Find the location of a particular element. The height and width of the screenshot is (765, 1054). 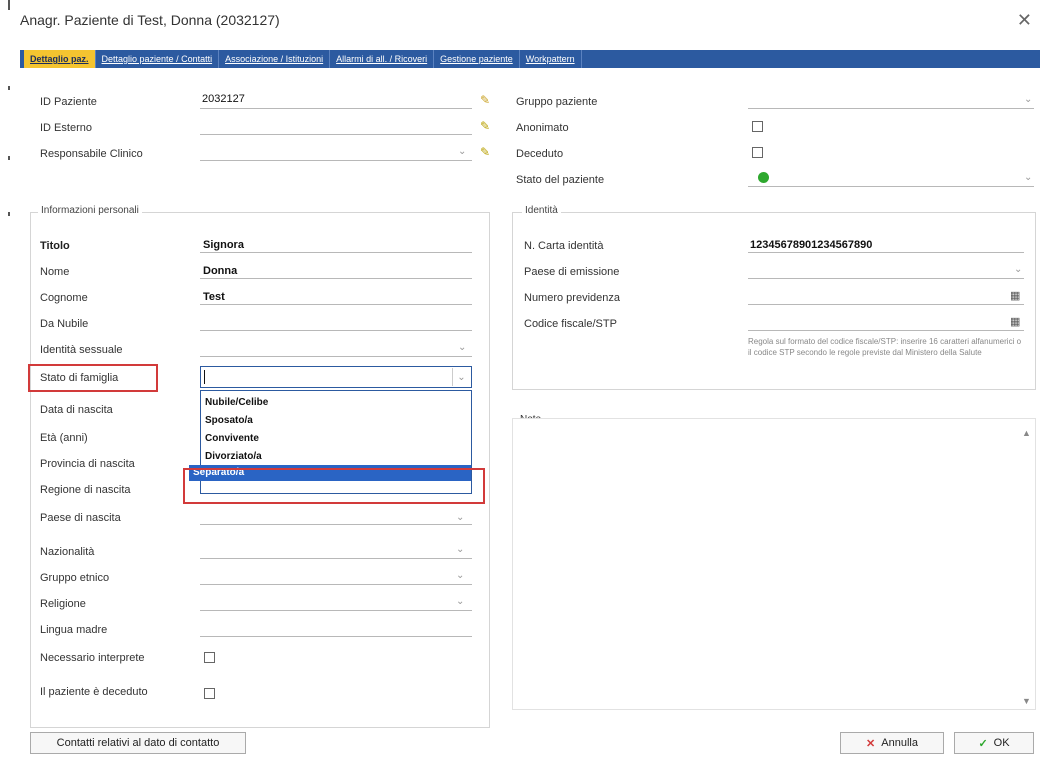

cognome-label: Cognome is located at coordinates (64, 298).